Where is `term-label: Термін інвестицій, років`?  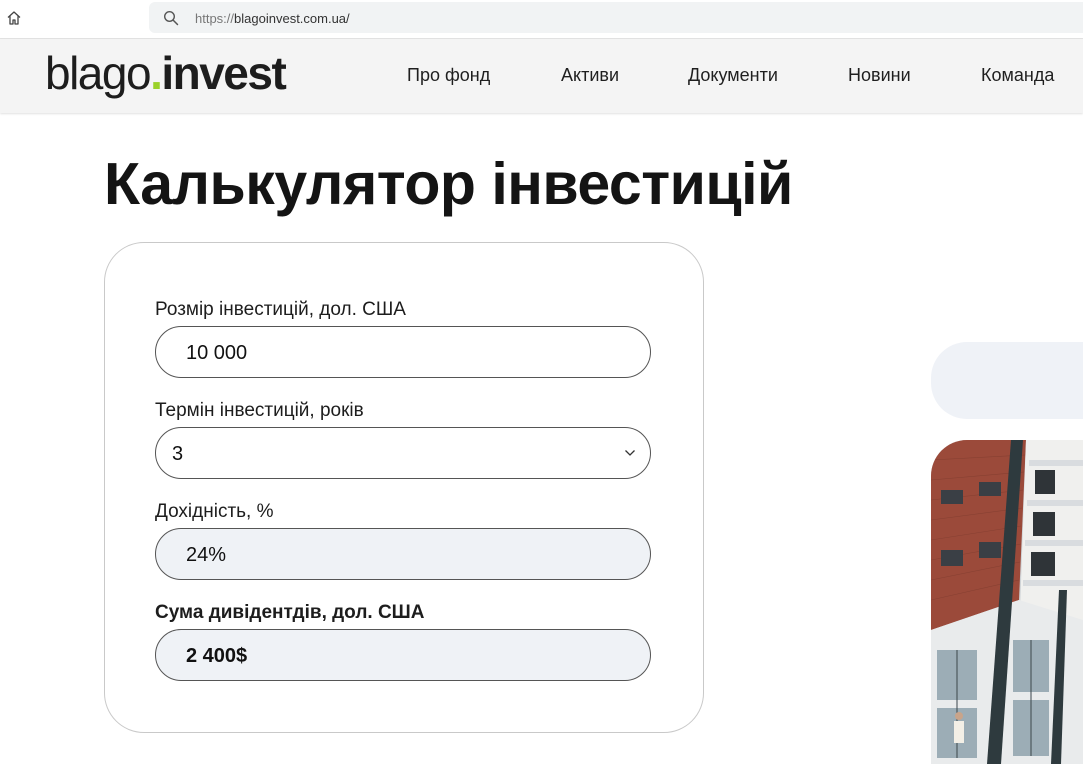
term-label: Термін інвестицій, років is located at coordinates (259, 410).